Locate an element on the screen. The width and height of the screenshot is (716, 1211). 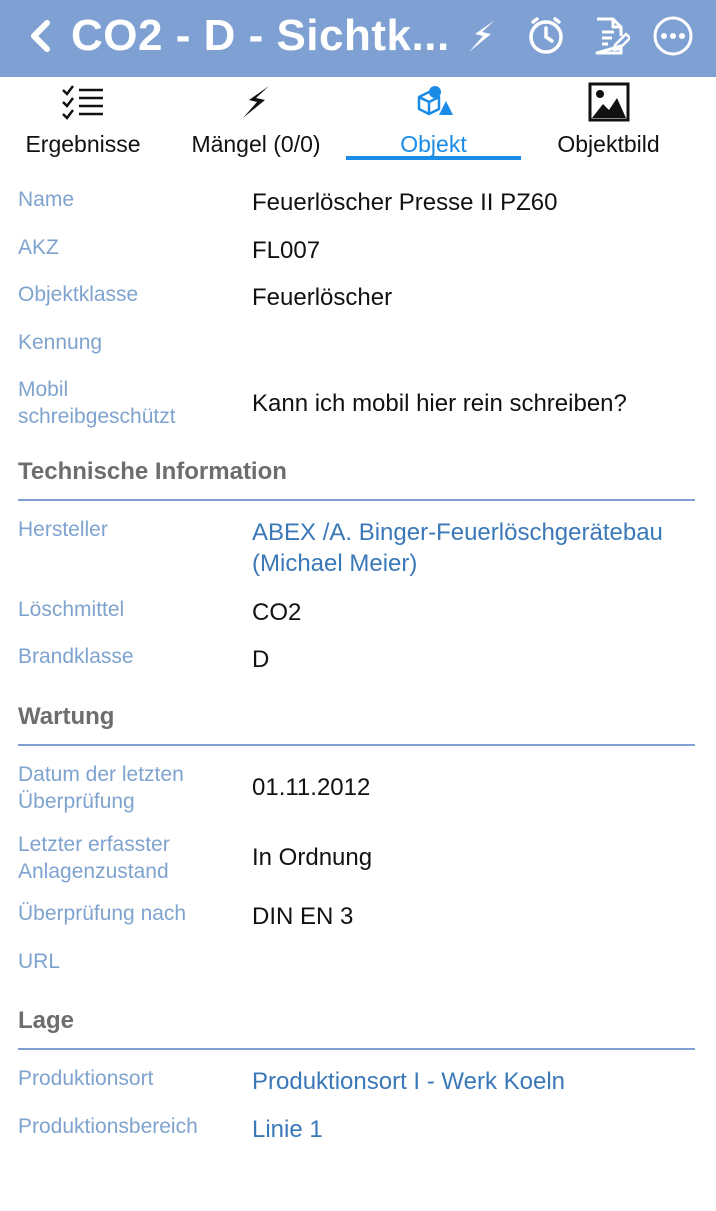
section-title: Lage is located at coordinates (46, 1020).